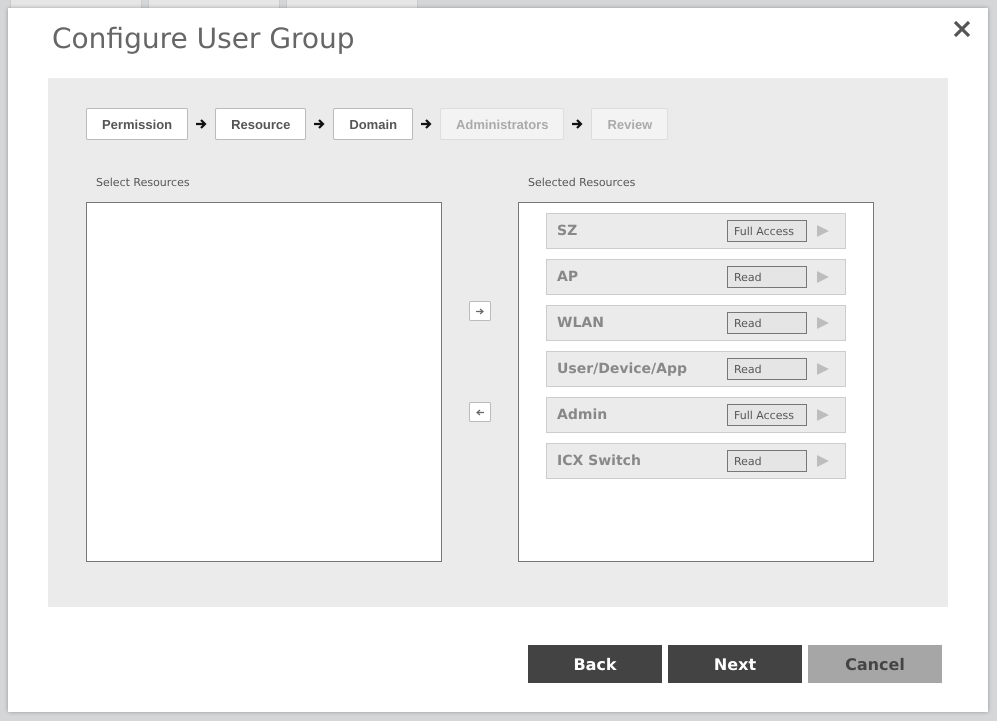 This screenshot has width=997, height=721. I want to click on left-arrow-icon, so click(480, 412).